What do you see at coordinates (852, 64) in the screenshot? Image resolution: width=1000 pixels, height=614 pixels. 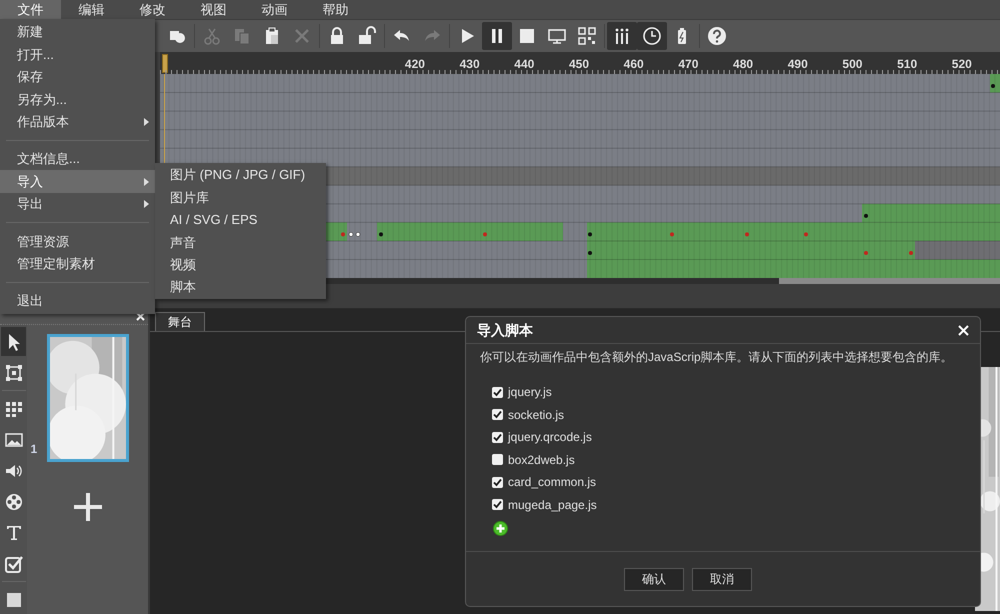 I see `frame-number: 500` at bounding box center [852, 64].